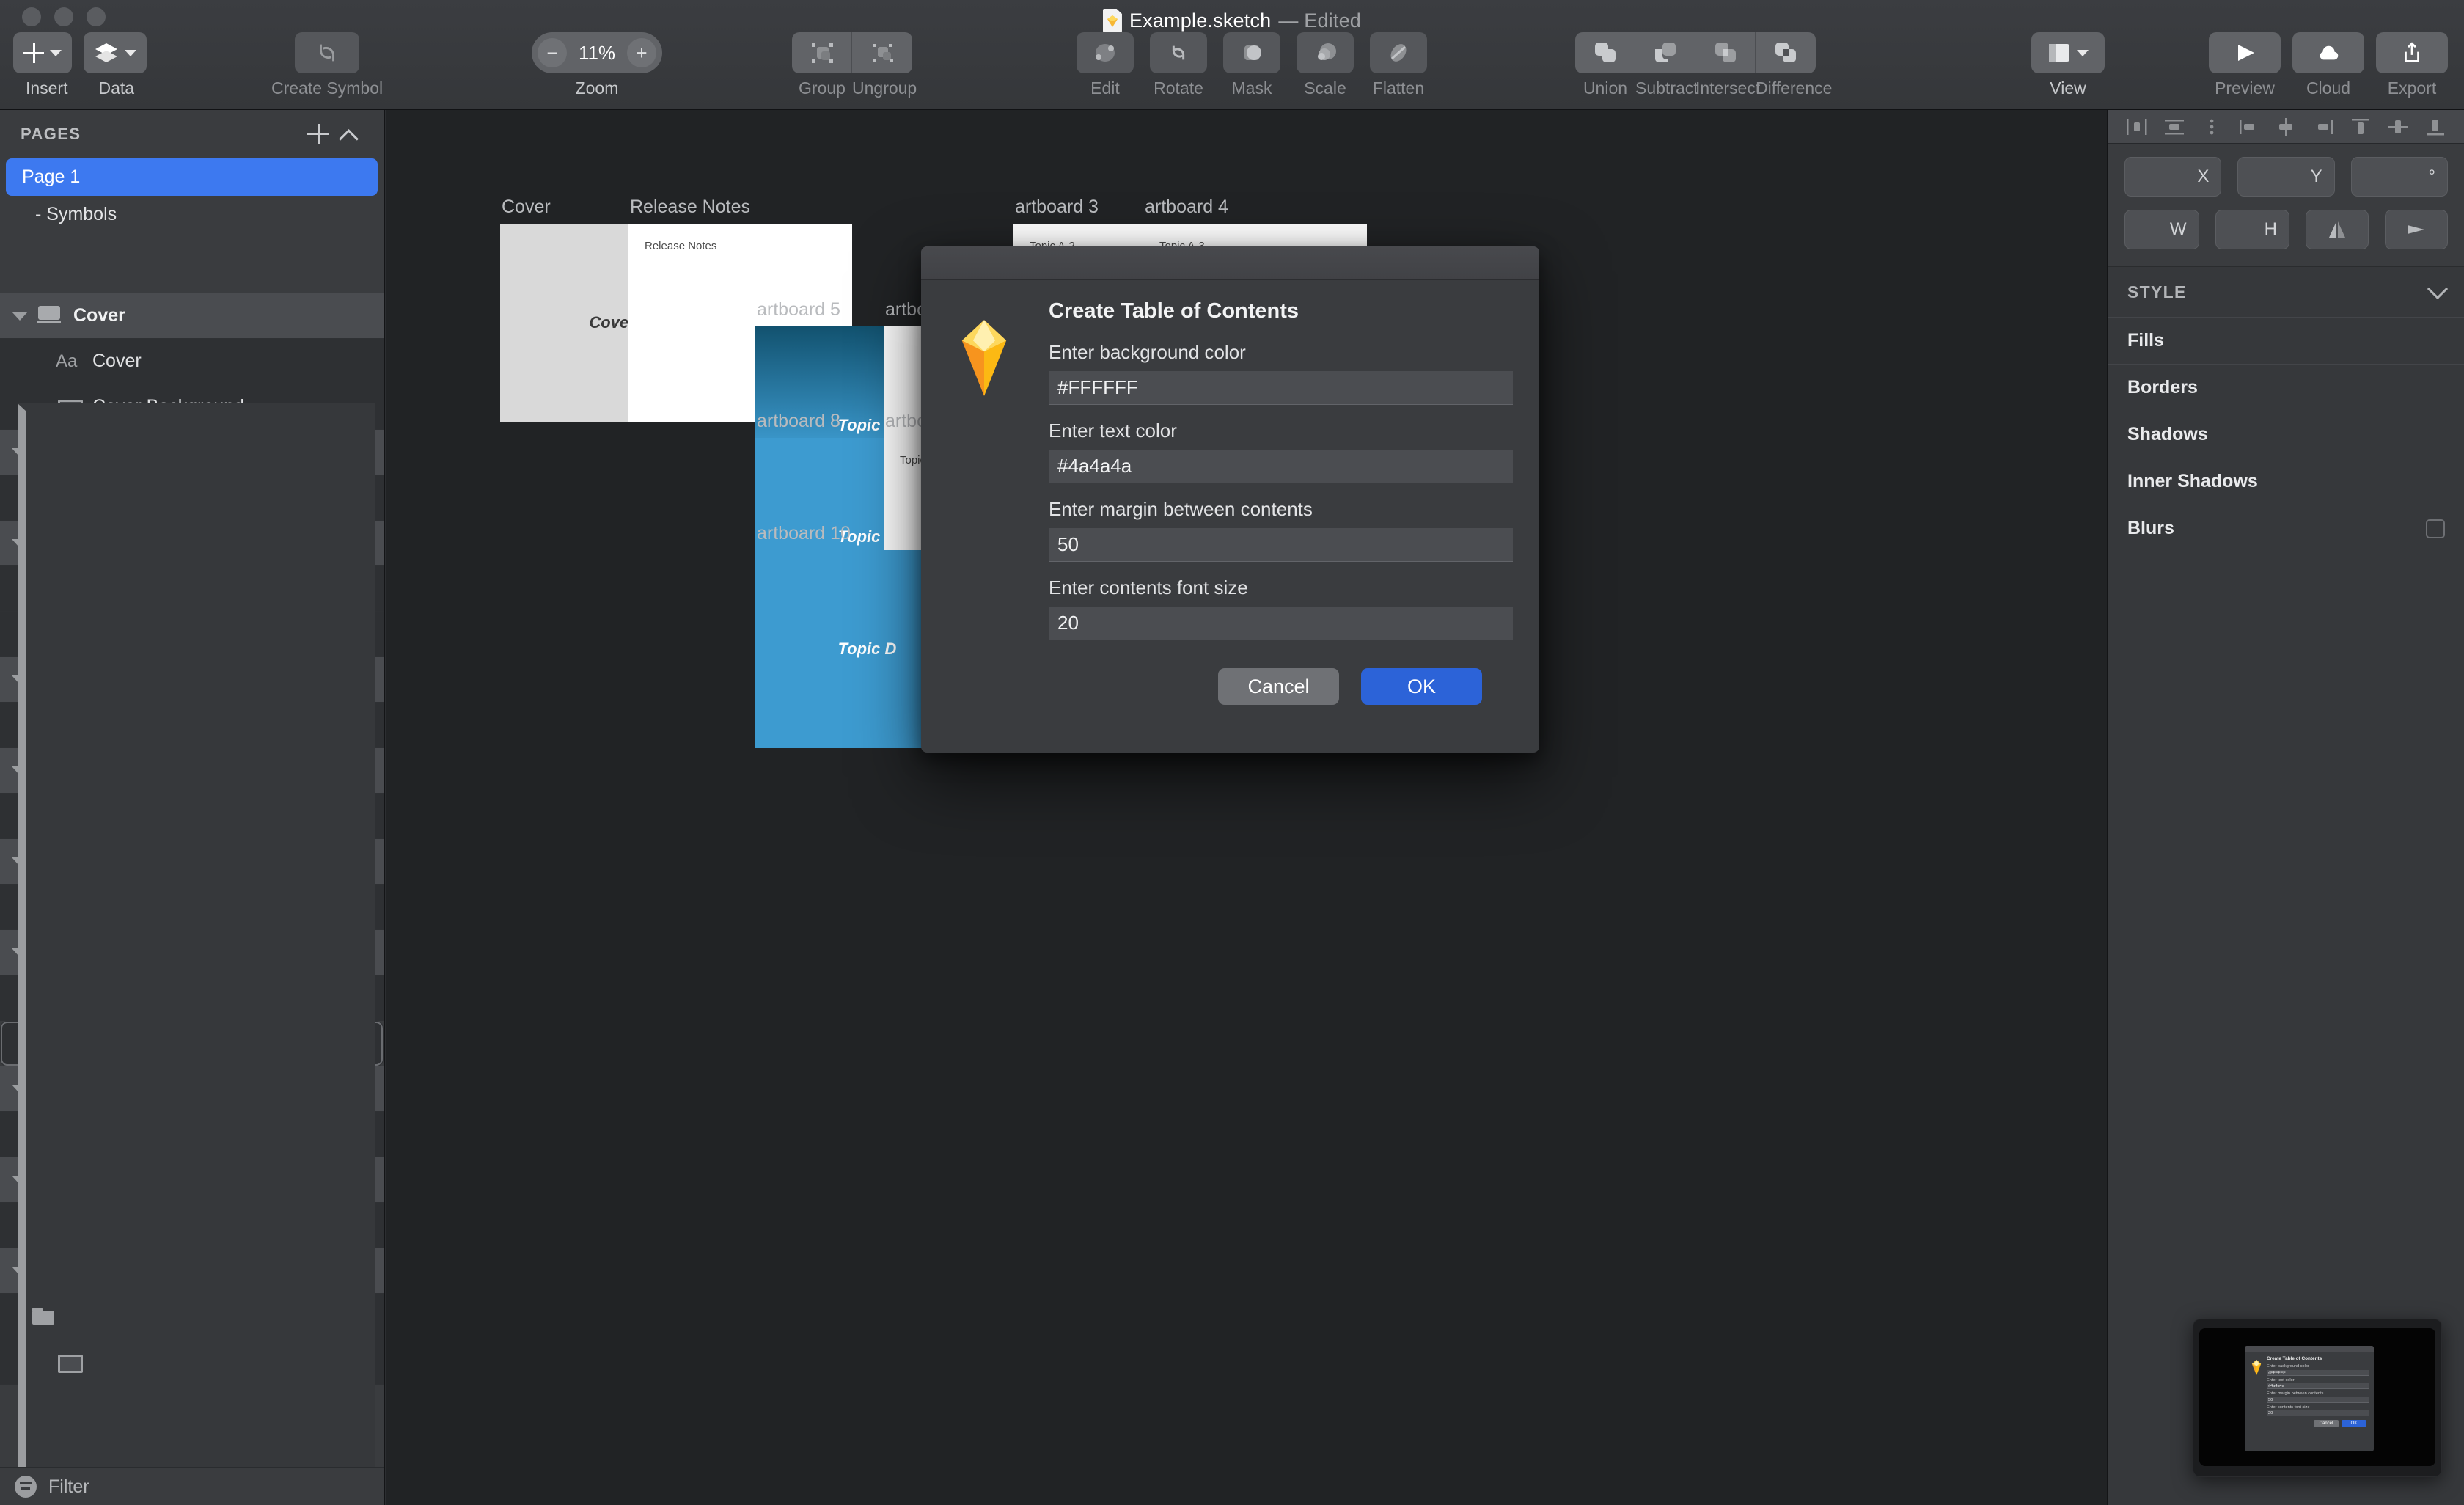 This screenshot has height=1505, width=2464. I want to click on preview-sketch-diamond-icon, so click(2256, 1391).